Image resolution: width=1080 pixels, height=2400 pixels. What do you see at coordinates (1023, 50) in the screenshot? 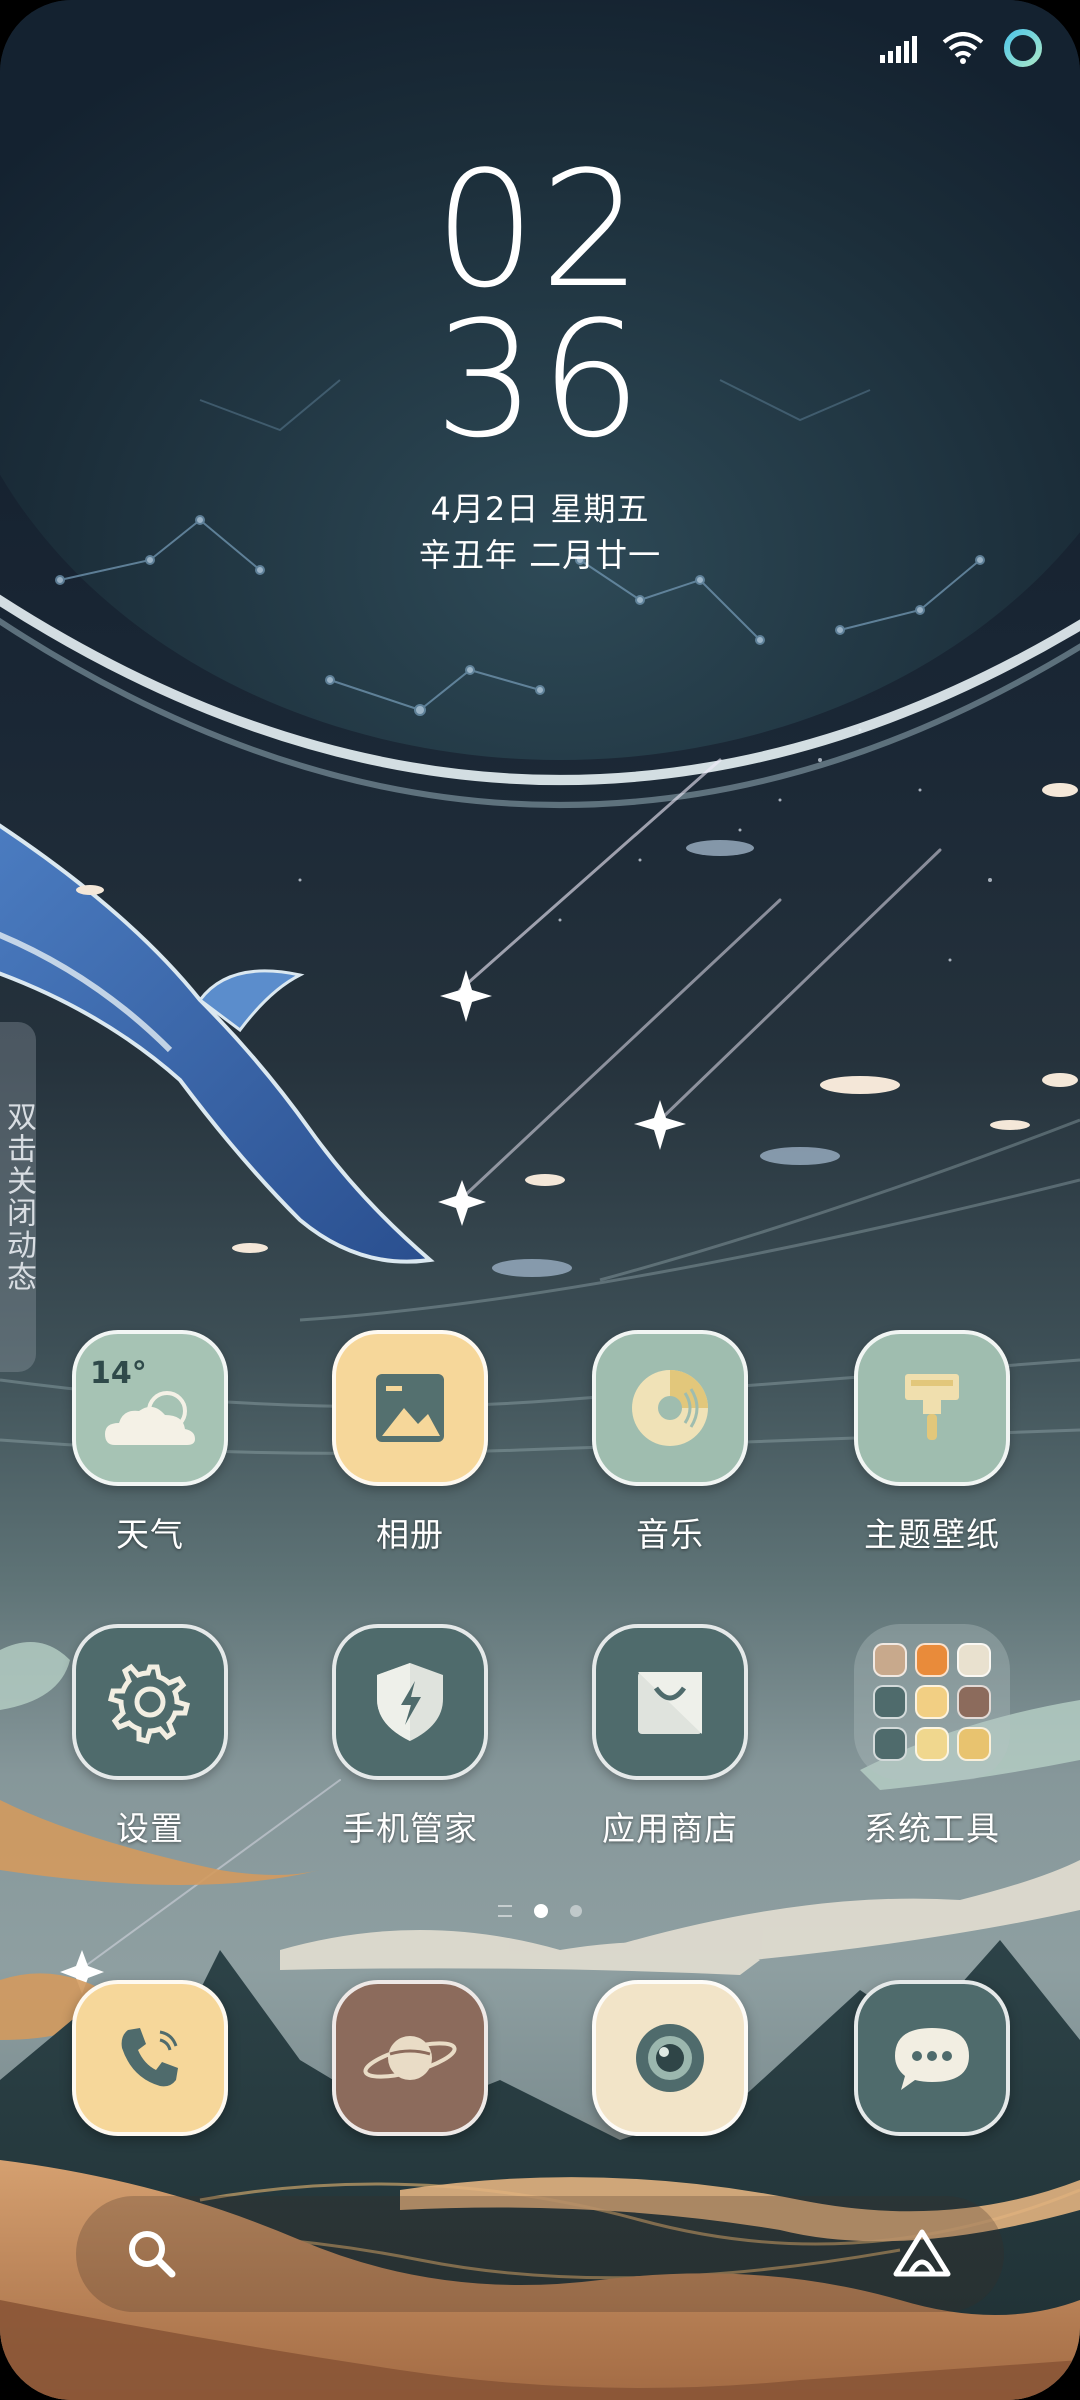
I see `status-ring-icon` at bounding box center [1023, 50].